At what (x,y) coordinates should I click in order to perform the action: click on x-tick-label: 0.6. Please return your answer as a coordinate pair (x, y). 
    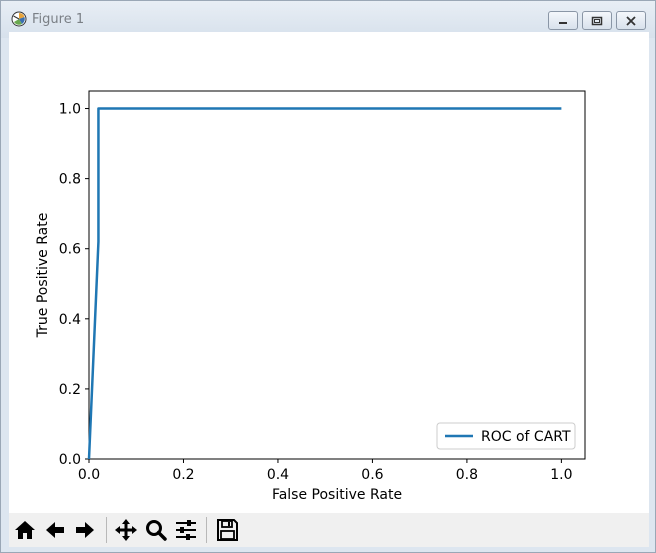
    Looking at the image, I should click on (372, 475).